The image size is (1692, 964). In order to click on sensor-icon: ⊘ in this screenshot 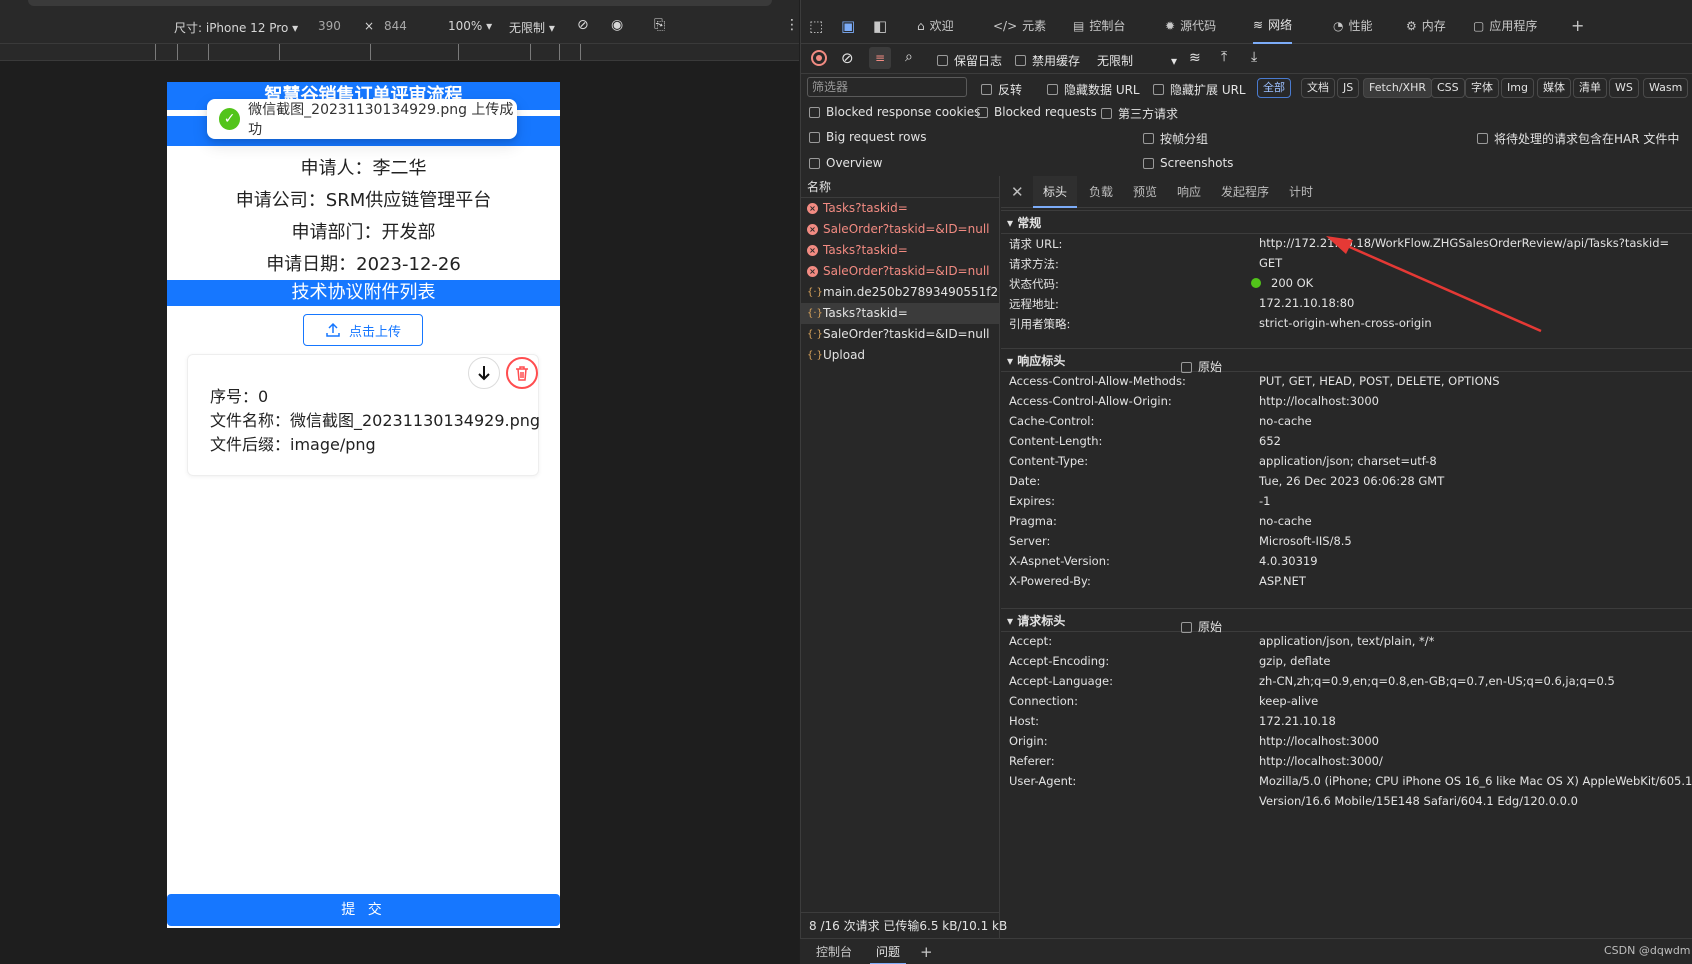, I will do `click(583, 25)`.